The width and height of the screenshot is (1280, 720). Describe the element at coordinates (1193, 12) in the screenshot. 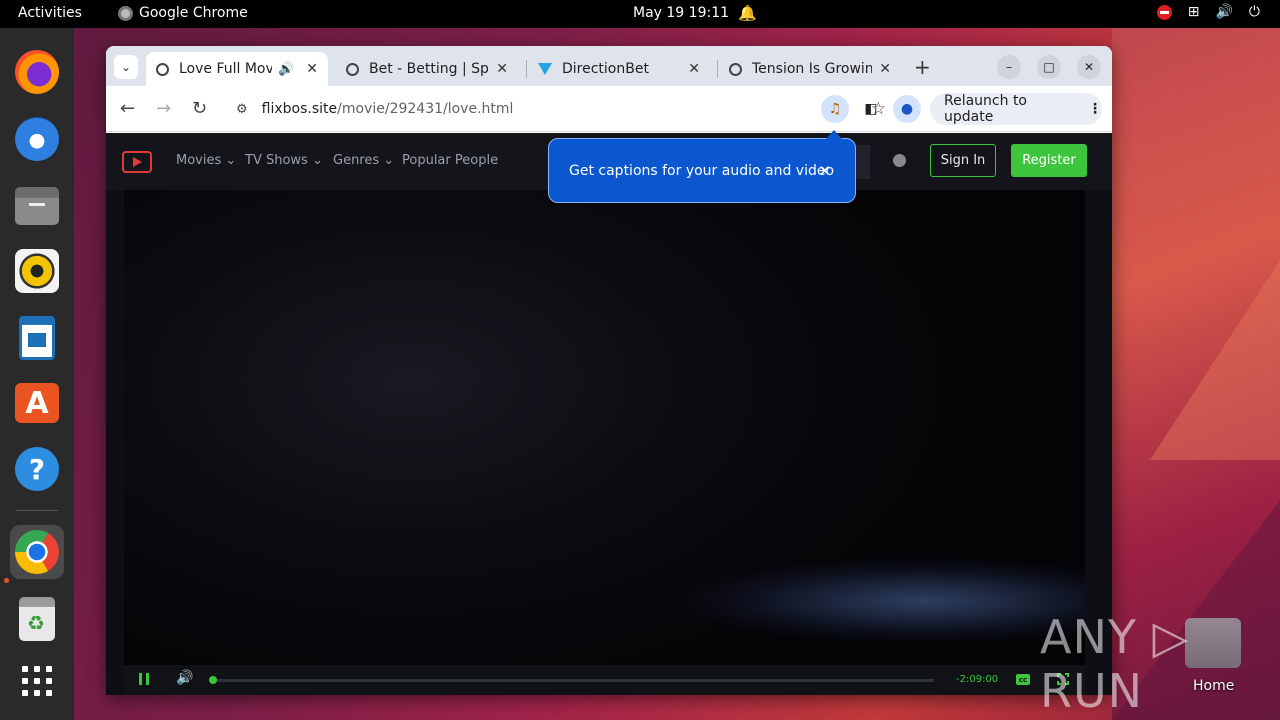

I see `network-icon: ⊞` at that location.